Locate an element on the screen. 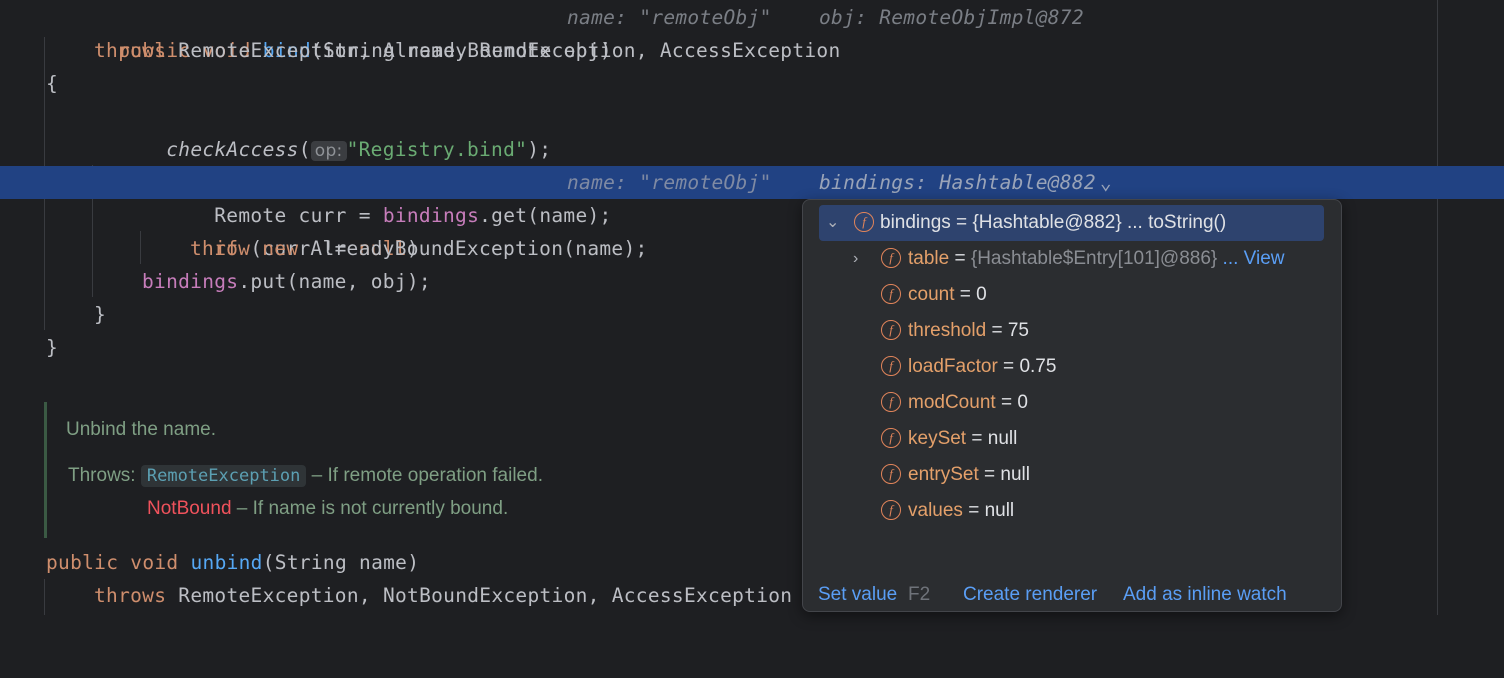  field-name: table is located at coordinates (929, 258).